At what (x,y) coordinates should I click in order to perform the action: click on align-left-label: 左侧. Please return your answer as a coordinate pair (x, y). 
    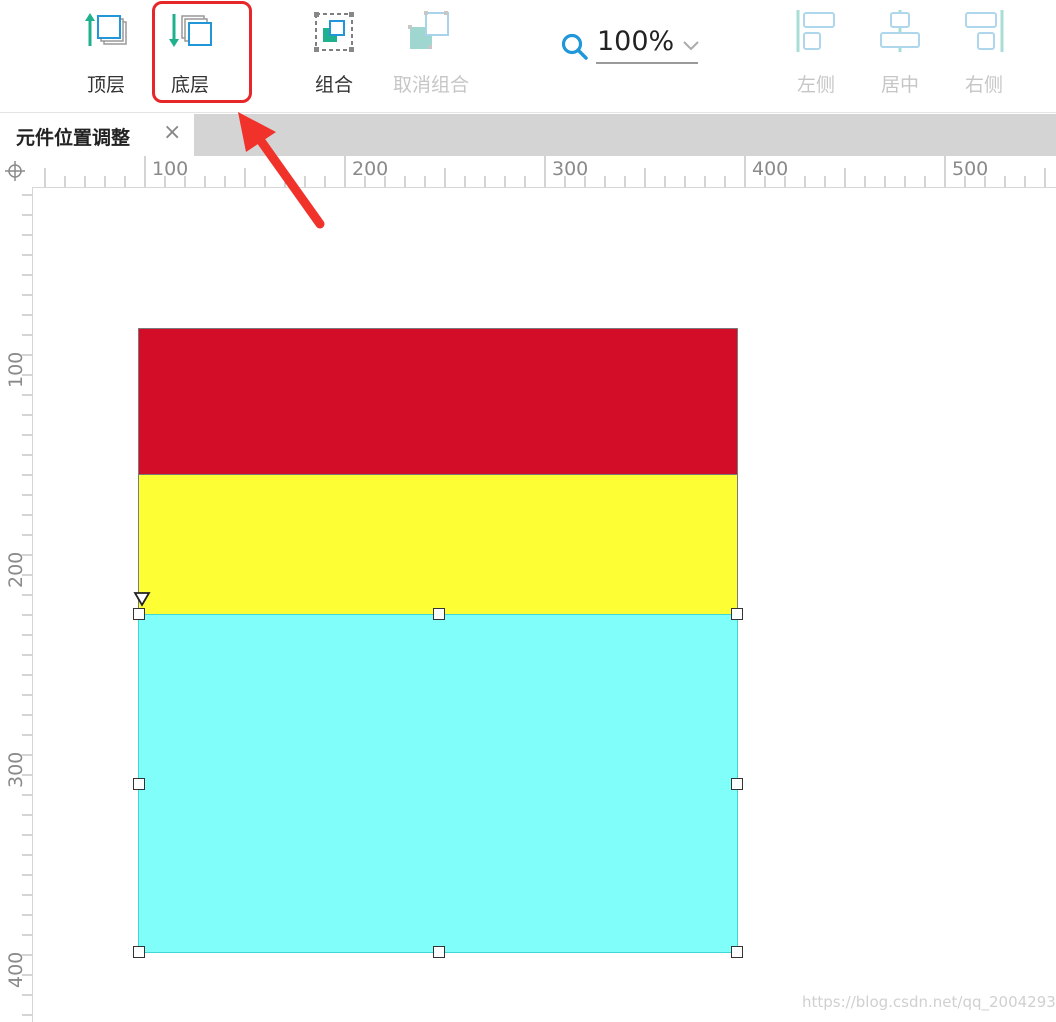
    Looking at the image, I should click on (815, 85).